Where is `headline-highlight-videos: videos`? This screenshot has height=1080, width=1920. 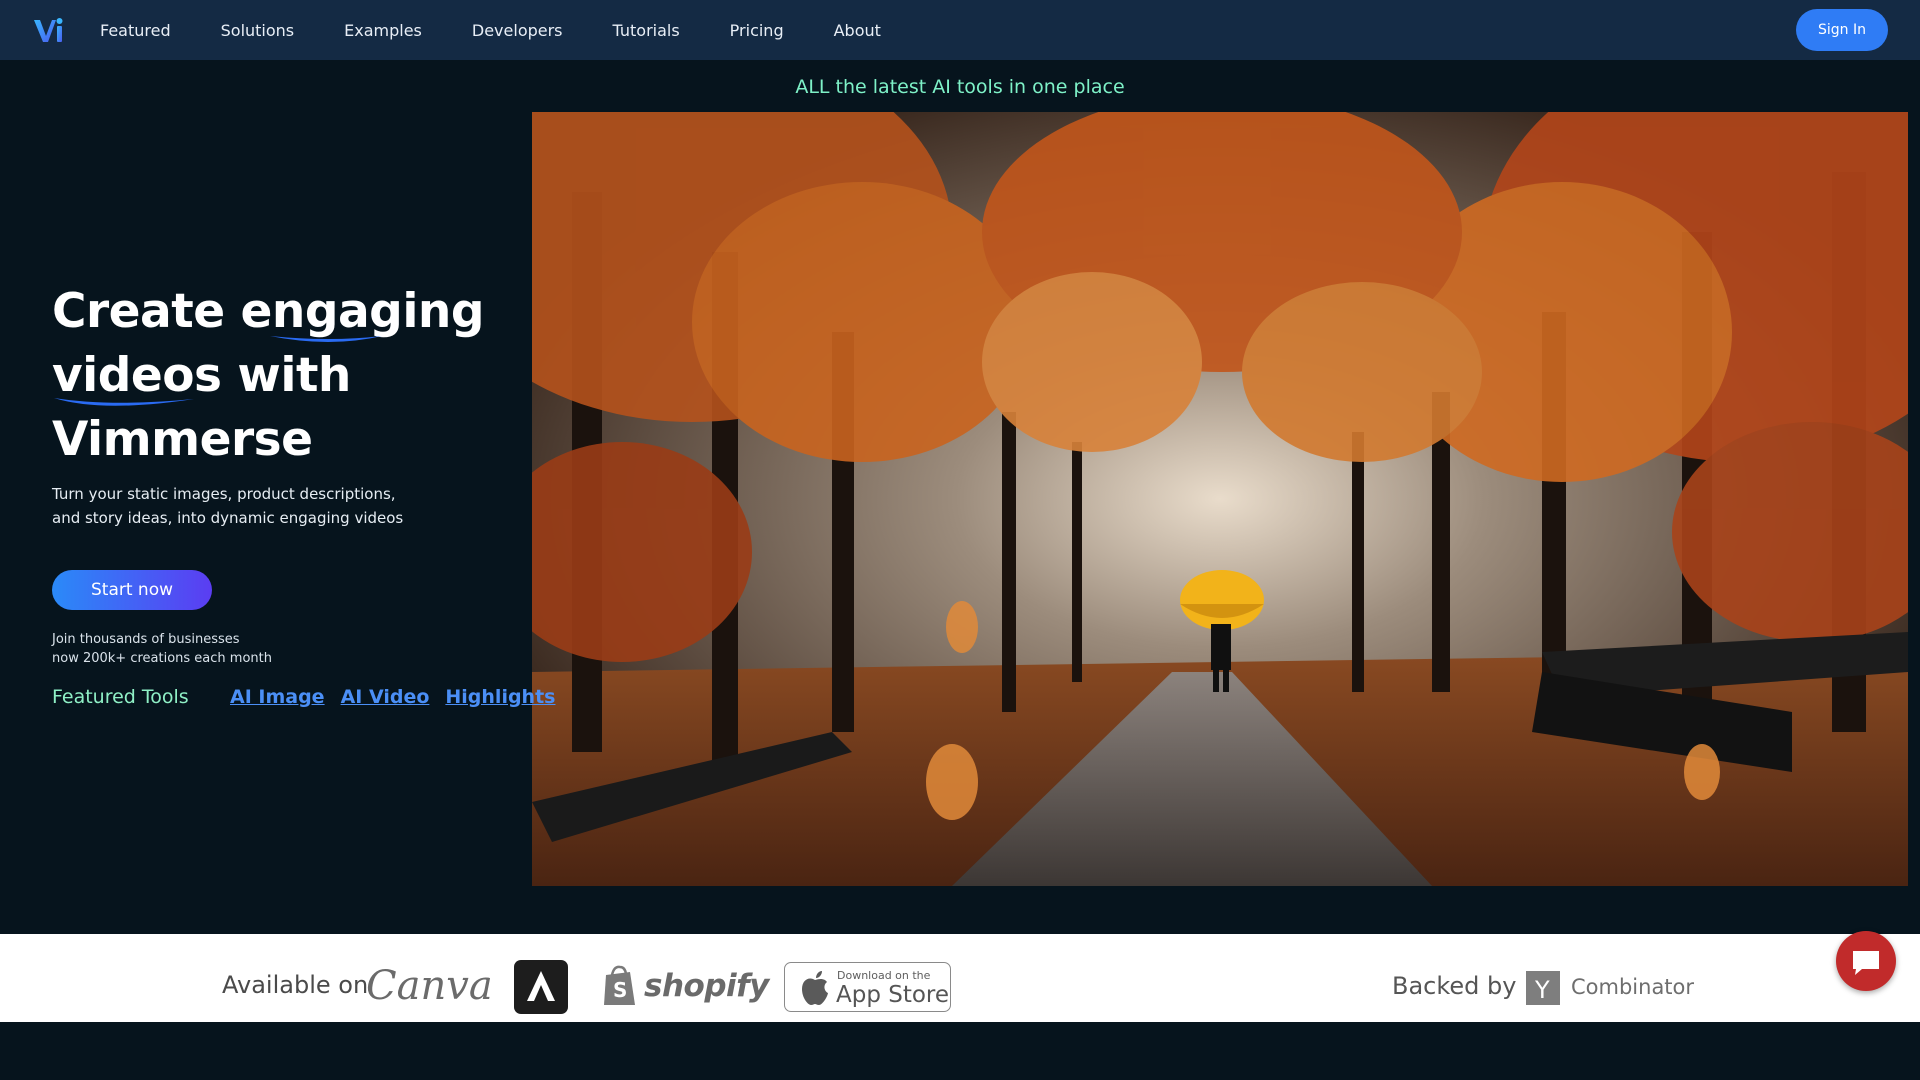
headline-highlight-videos: videos is located at coordinates (137, 376).